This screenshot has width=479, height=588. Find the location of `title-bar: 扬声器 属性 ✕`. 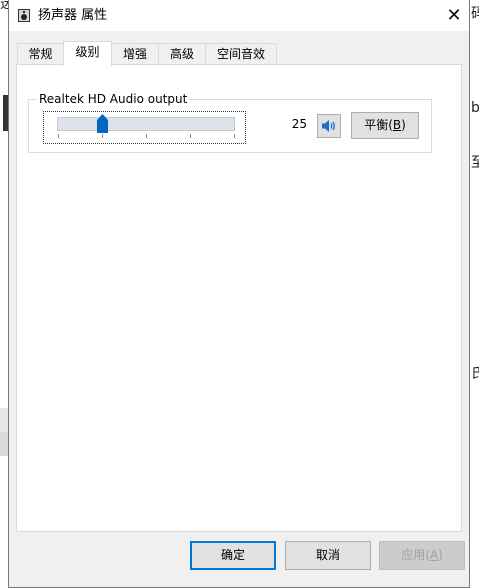

title-bar: 扬声器 属性 ✕ is located at coordinates (239, 15).